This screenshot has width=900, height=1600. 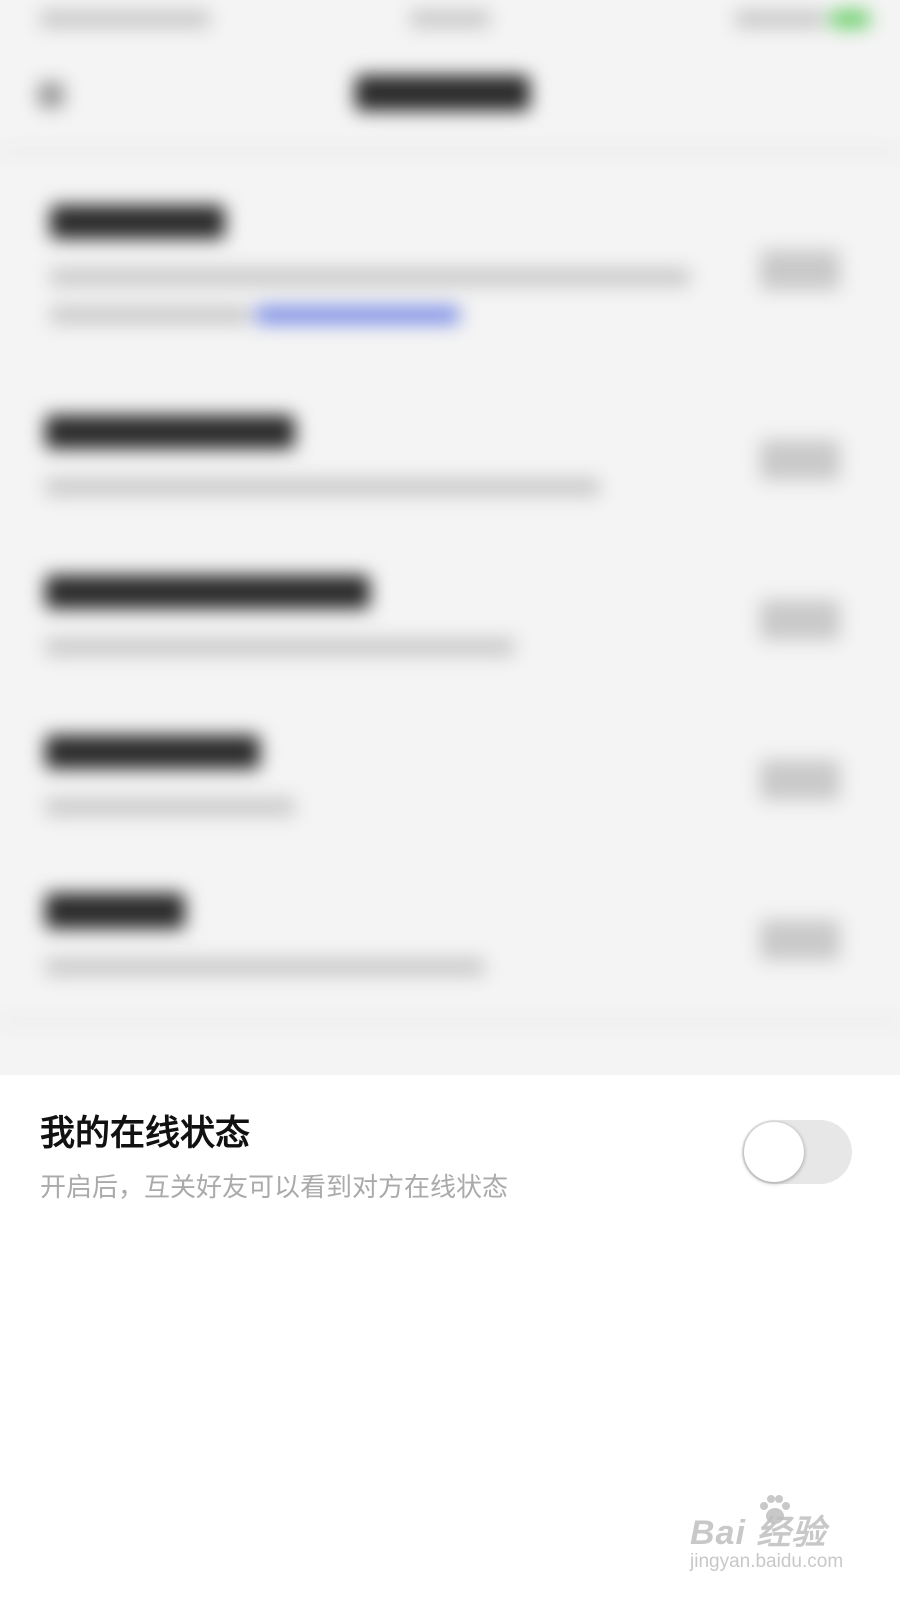 I want to click on online-status-toggle, so click(x=797, y=1152).